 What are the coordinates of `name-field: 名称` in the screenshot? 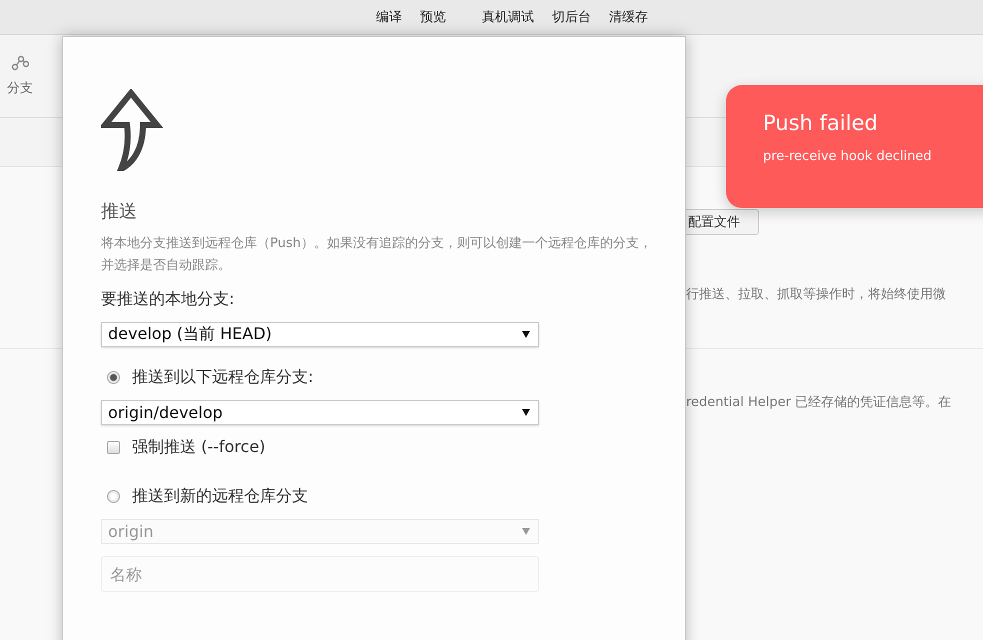 It's located at (320, 574).